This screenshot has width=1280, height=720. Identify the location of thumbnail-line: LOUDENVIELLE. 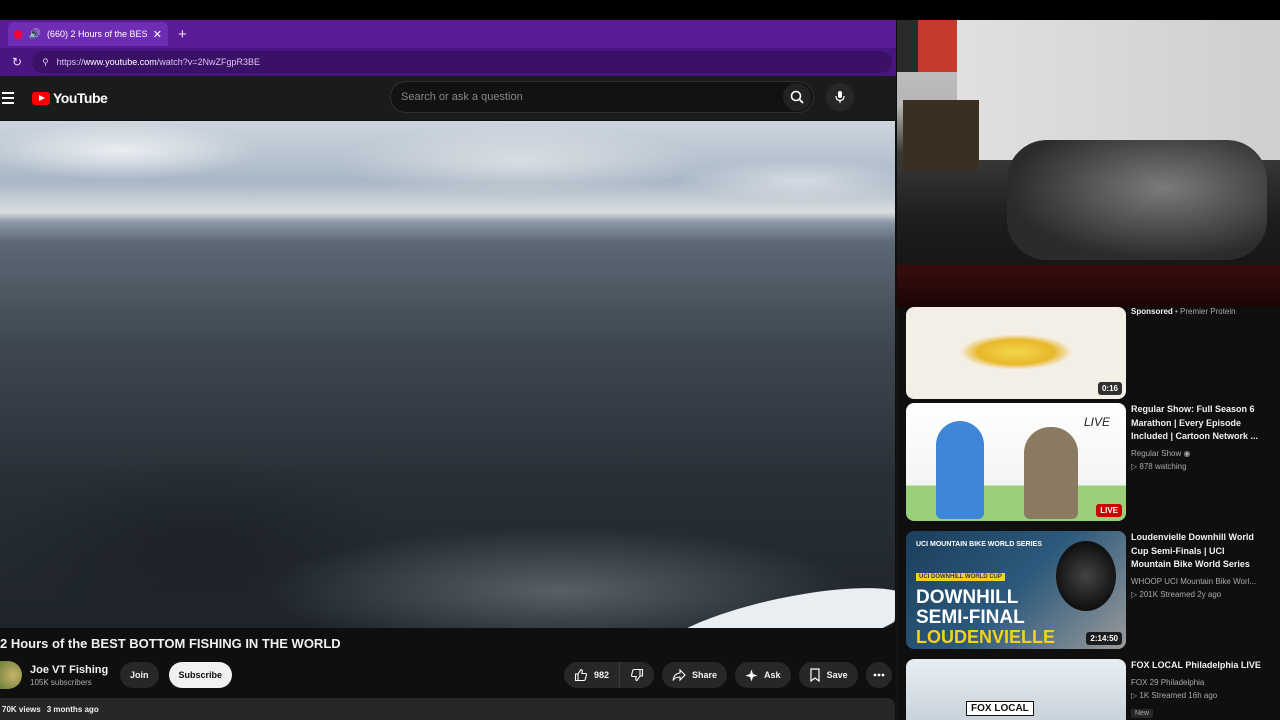
(986, 637).